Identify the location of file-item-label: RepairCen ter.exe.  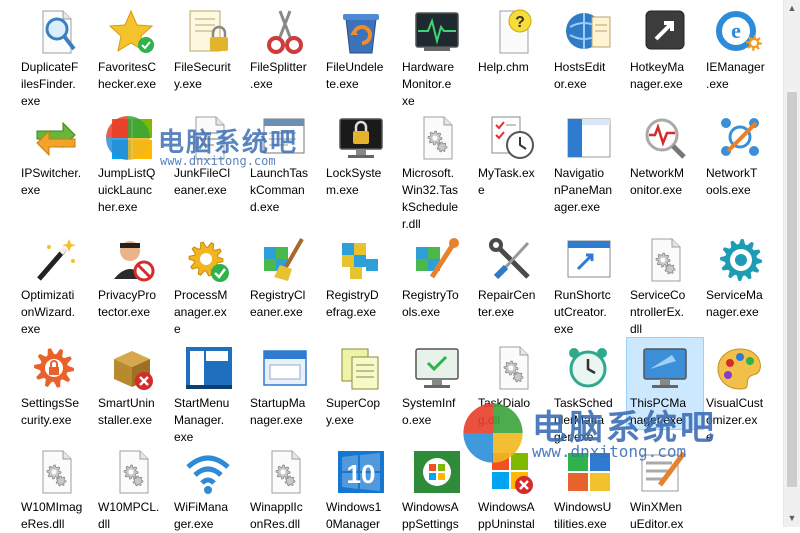
(507, 303).